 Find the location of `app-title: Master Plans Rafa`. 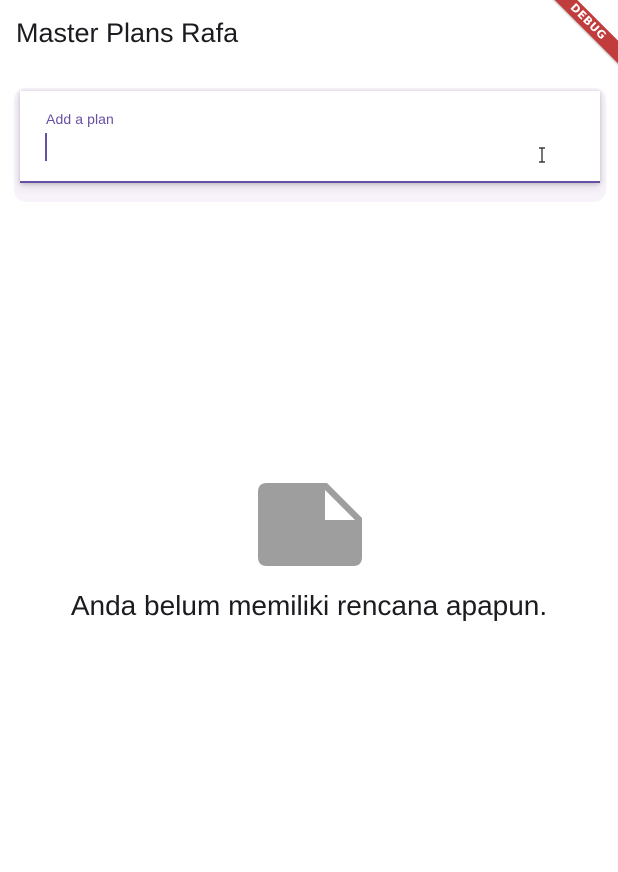

app-title: Master Plans Rafa is located at coordinates (127, 33).